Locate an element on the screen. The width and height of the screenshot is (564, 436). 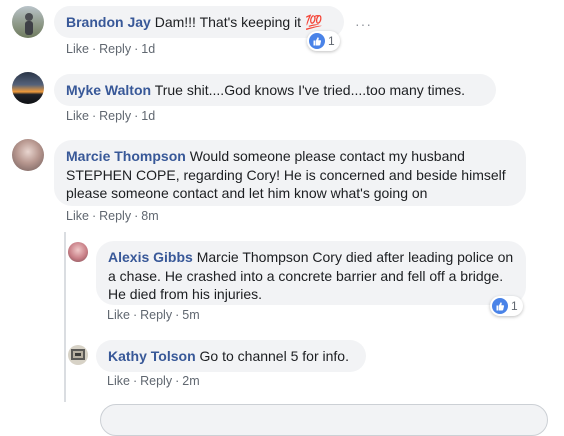
reply-thread-line is located at coordinates (65, 317).